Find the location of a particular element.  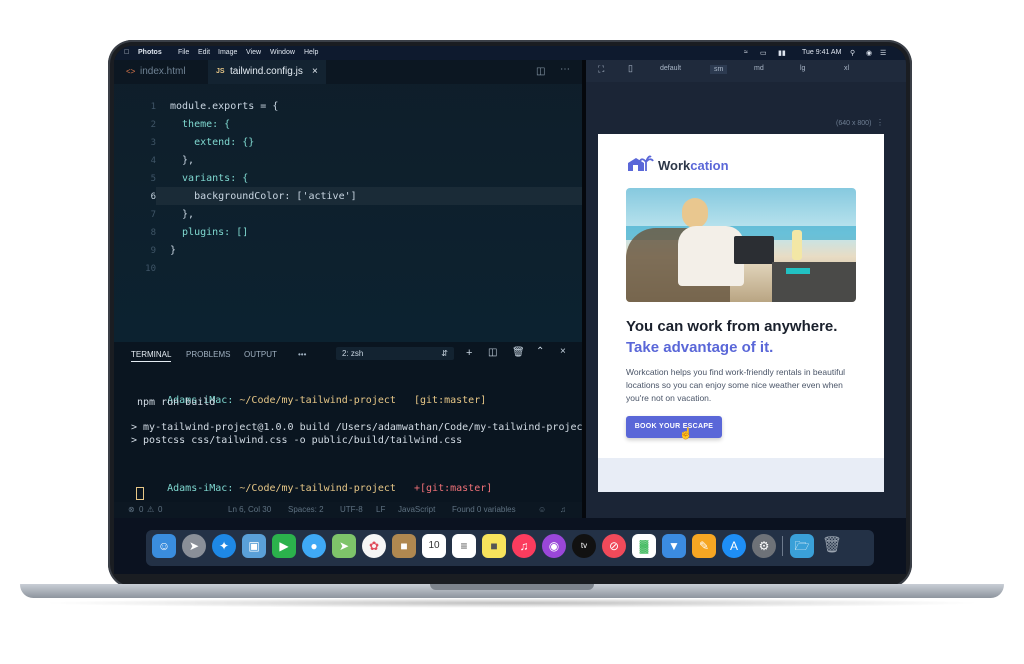

breakpoint-md: md is located at coordinates (759, 68).